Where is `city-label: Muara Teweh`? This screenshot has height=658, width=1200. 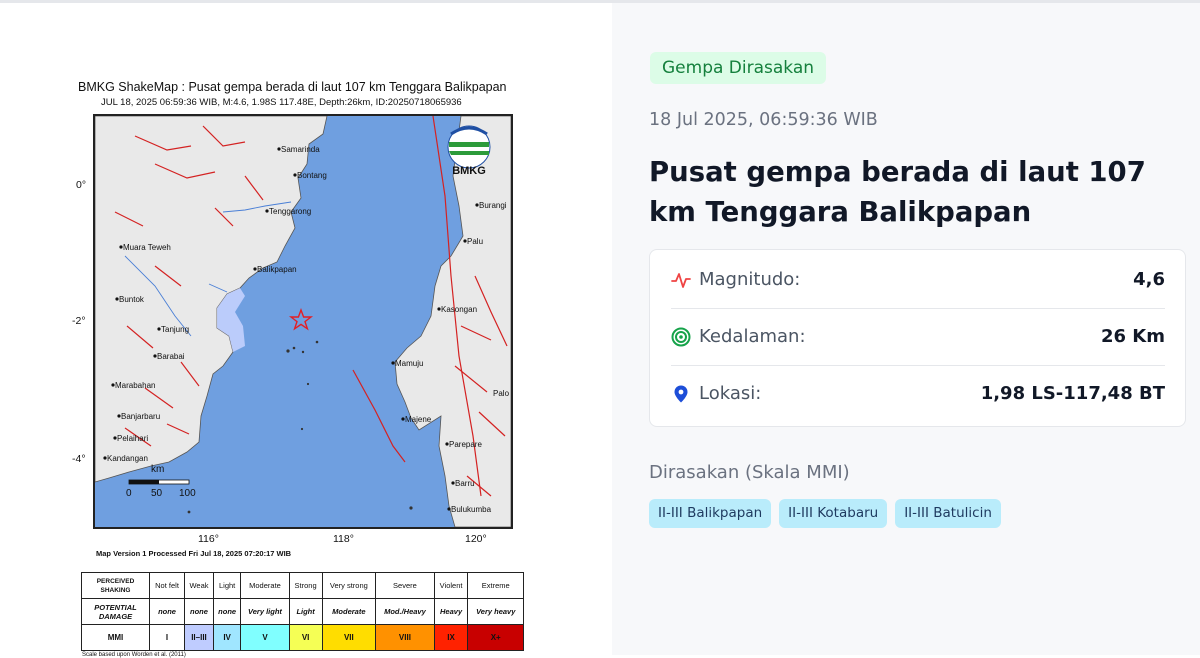 city-label: Muara Teweh is located at coordinates (147, 247).